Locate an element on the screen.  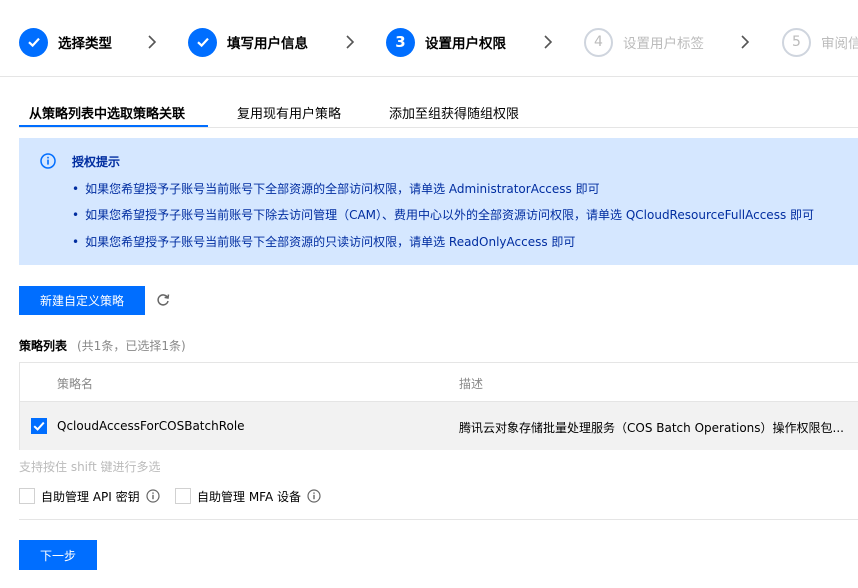
tab-select-from-list: 从策略列表中选取策略关联 is located at coordinates (107, 112).